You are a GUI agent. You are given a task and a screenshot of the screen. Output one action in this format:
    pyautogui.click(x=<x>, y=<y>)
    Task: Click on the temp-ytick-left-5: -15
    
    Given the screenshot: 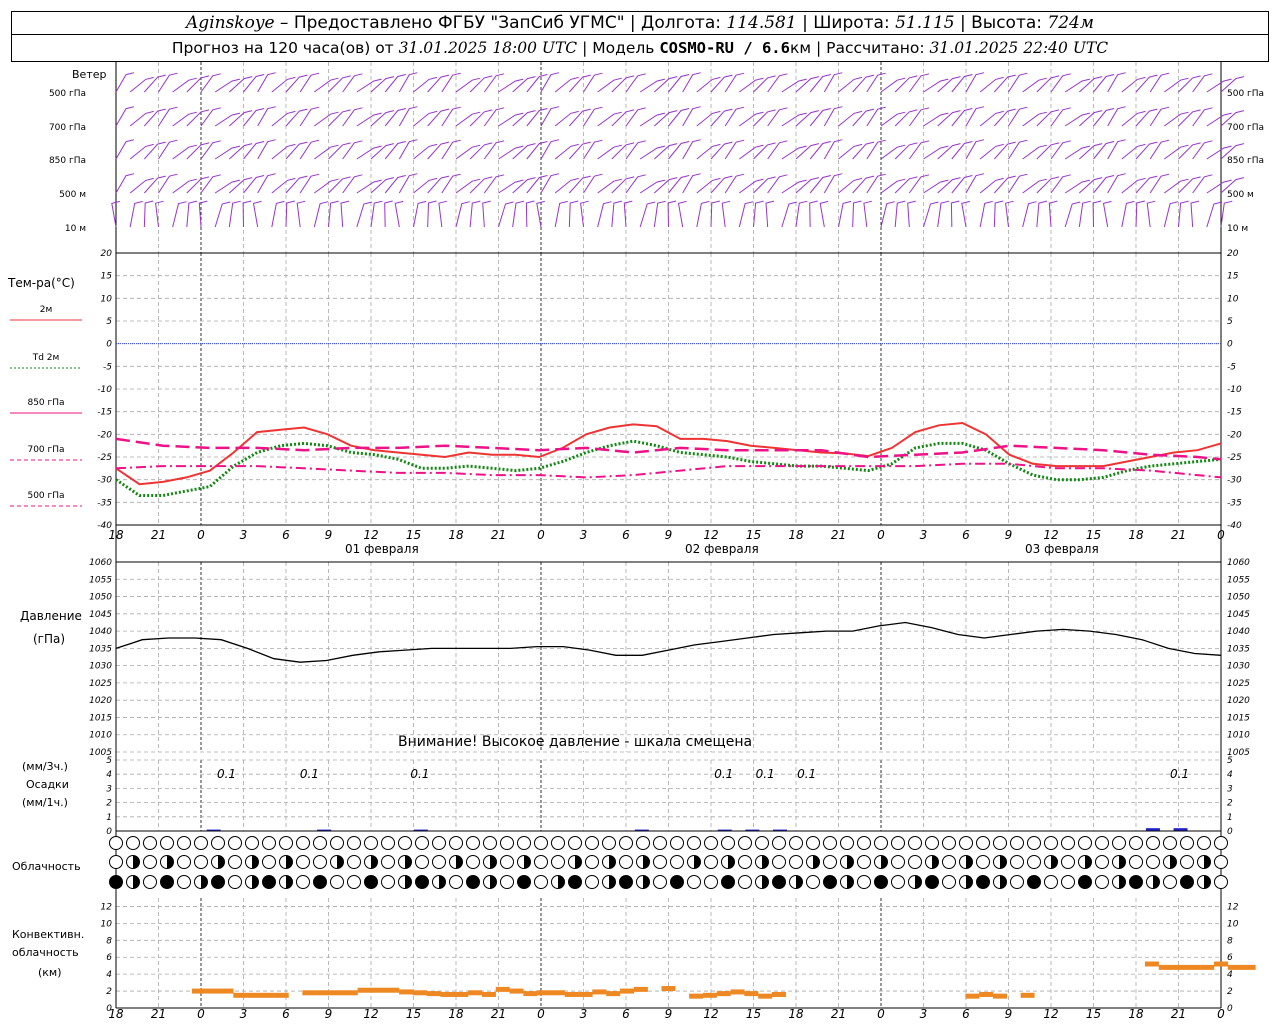 What is the action you would take?
    pyautogui.click(x=104, y=413)
    